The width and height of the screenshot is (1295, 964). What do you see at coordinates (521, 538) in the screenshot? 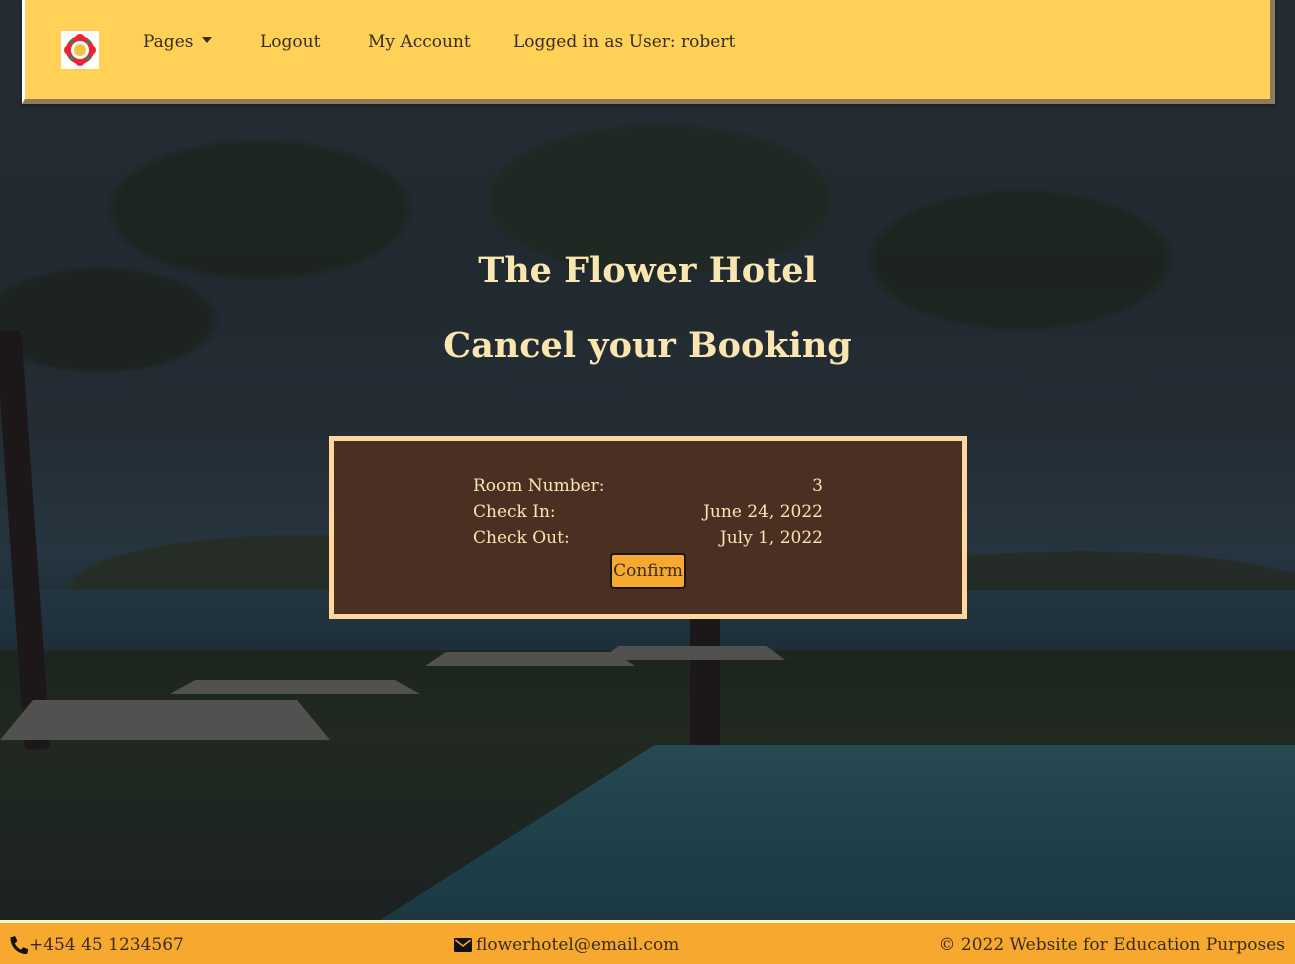
I see `check-out-label: Check Out:` at bounding box center [521, 538].